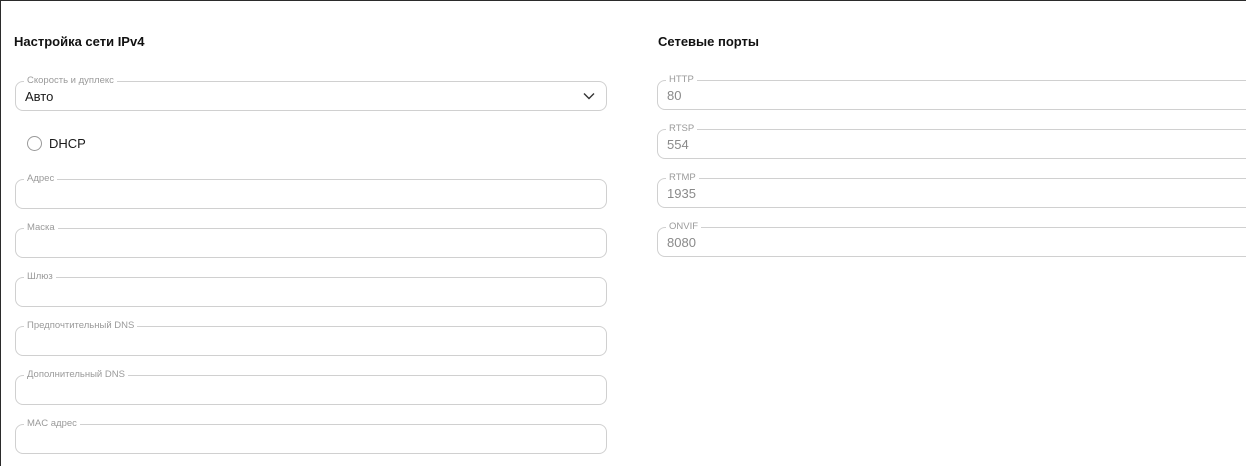 The height and width of the screenshot is (466, 1246). I want to click on rtsp-port-value: 554, so click(678, 144).